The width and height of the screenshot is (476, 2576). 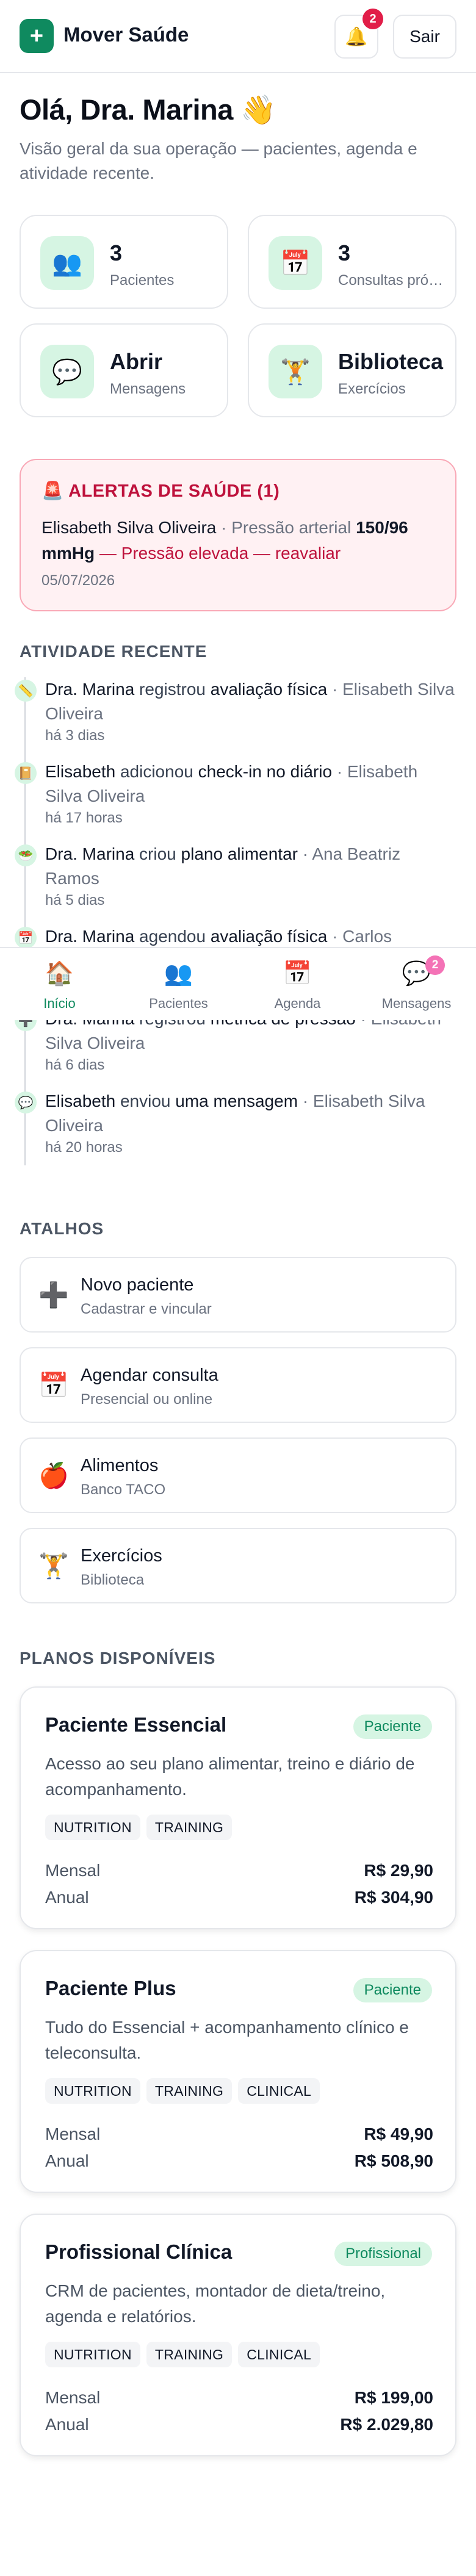 I want to click on apple-icon: 🍎, so click(x=54, y=1475).